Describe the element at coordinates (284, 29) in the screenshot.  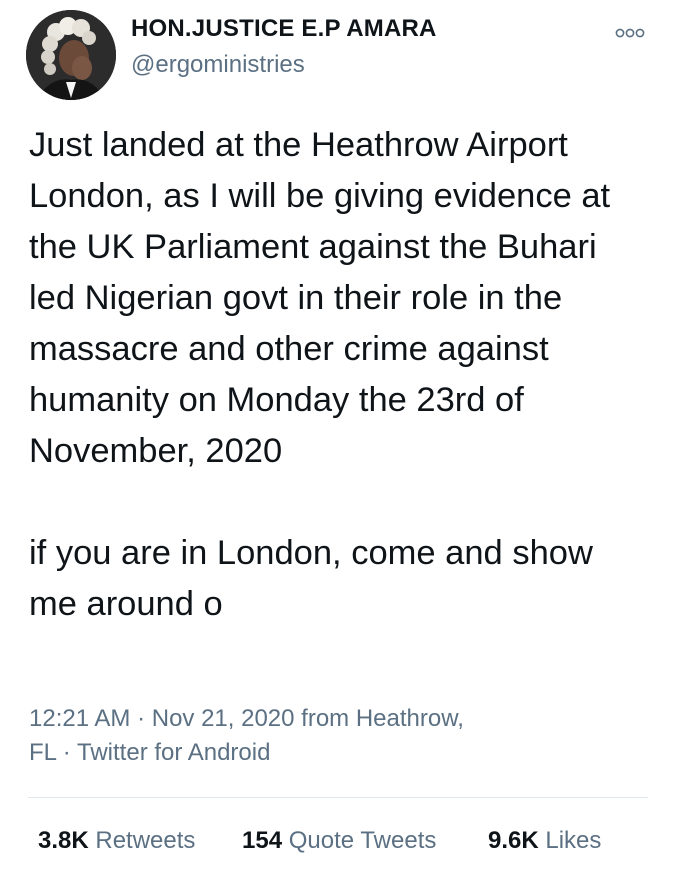
I see `author-display-name: HON.JUSTICE E.P AMARA` at that location.